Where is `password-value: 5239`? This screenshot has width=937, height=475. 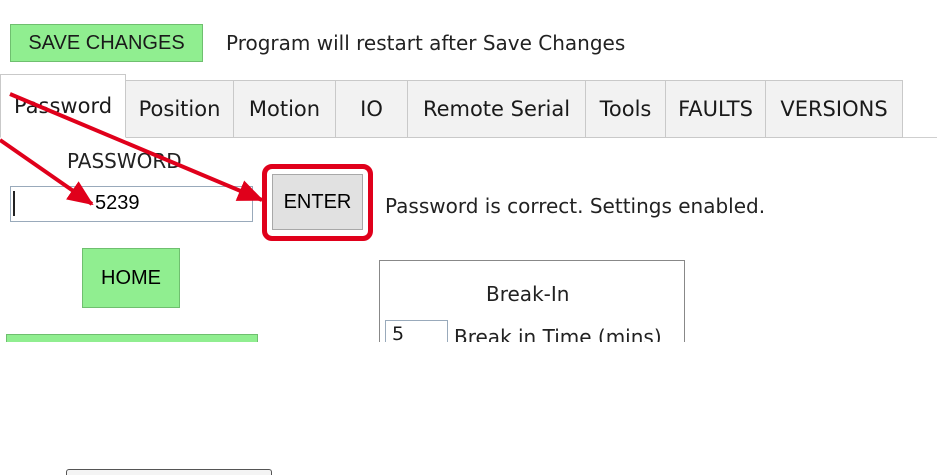 password-value: 5239 is located at coordinates (117, 203).